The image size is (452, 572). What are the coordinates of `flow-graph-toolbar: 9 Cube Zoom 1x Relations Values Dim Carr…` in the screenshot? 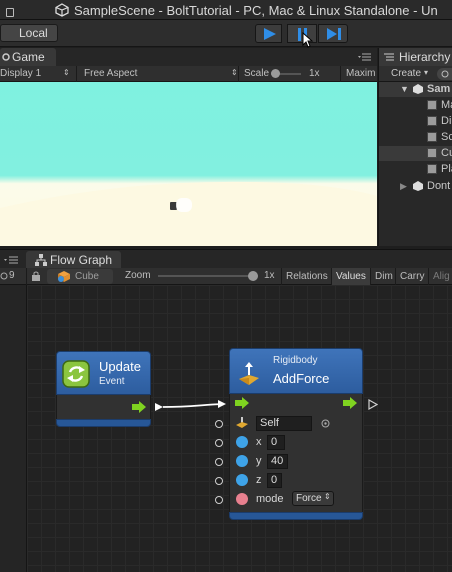 It's located at (226, 276).